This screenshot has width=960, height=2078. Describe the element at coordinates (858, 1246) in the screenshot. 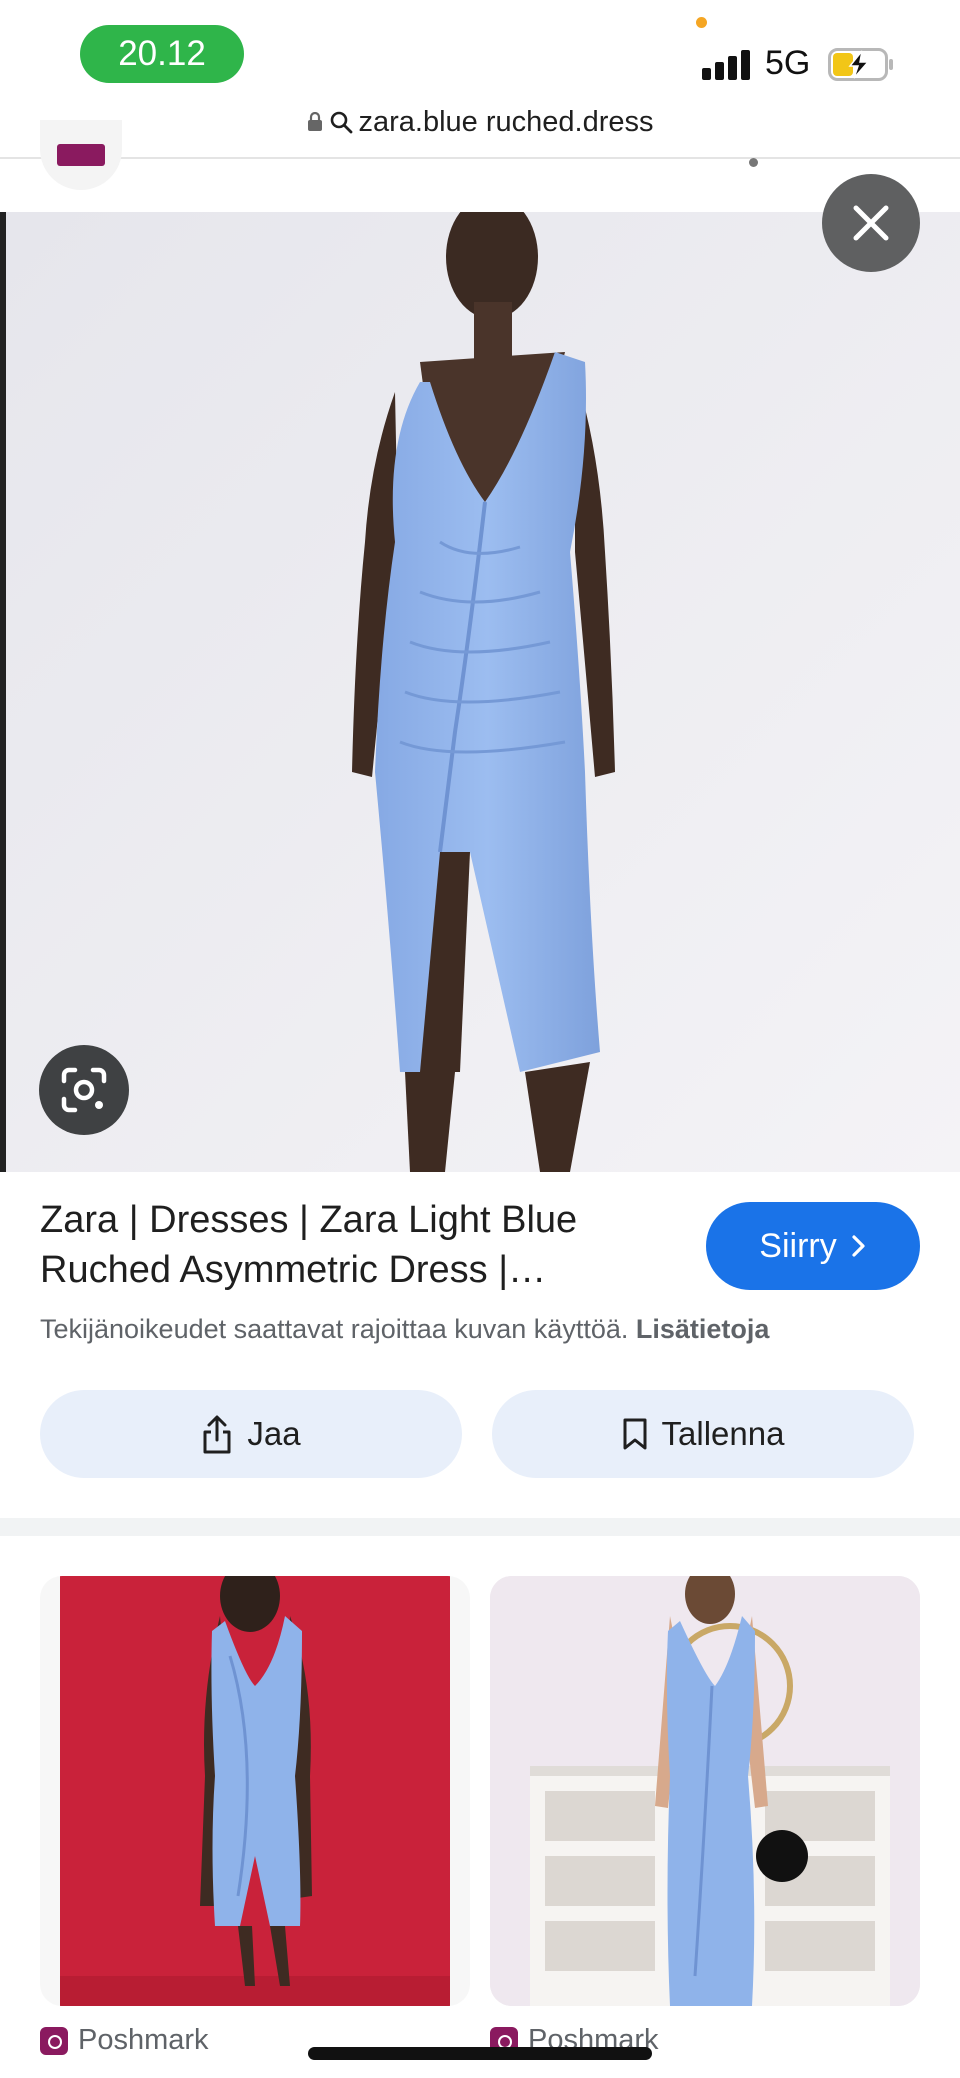

I see `chevron-right-icon` at that location.